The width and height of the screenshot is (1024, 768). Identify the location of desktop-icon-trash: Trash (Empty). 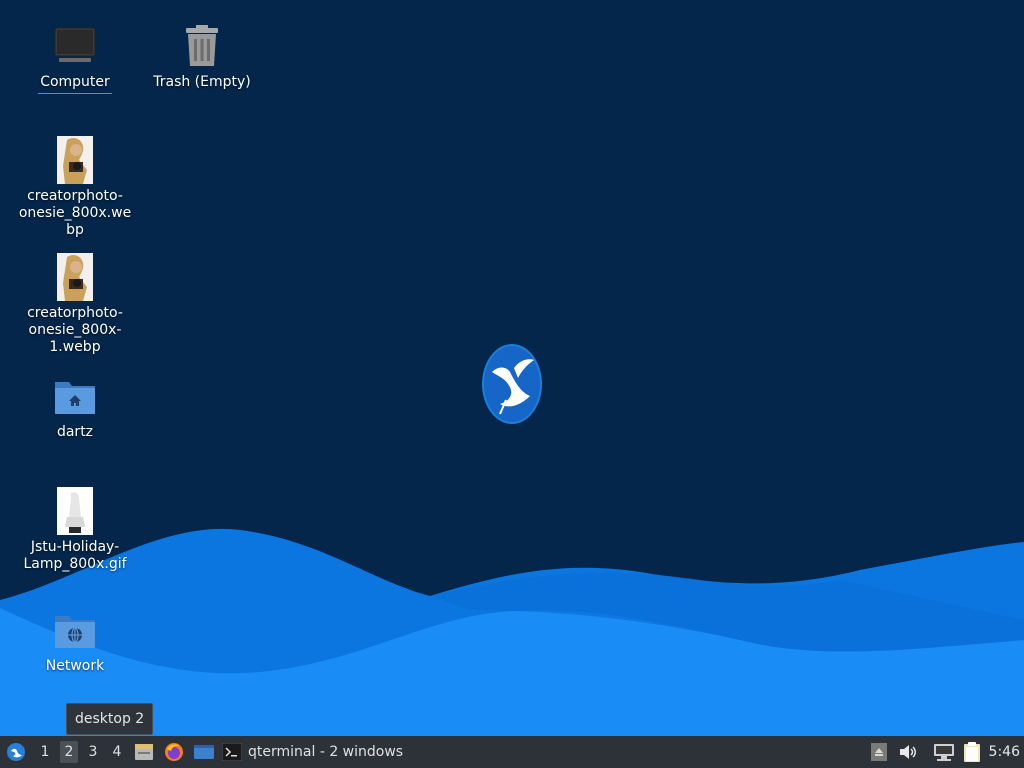
(202, 56).